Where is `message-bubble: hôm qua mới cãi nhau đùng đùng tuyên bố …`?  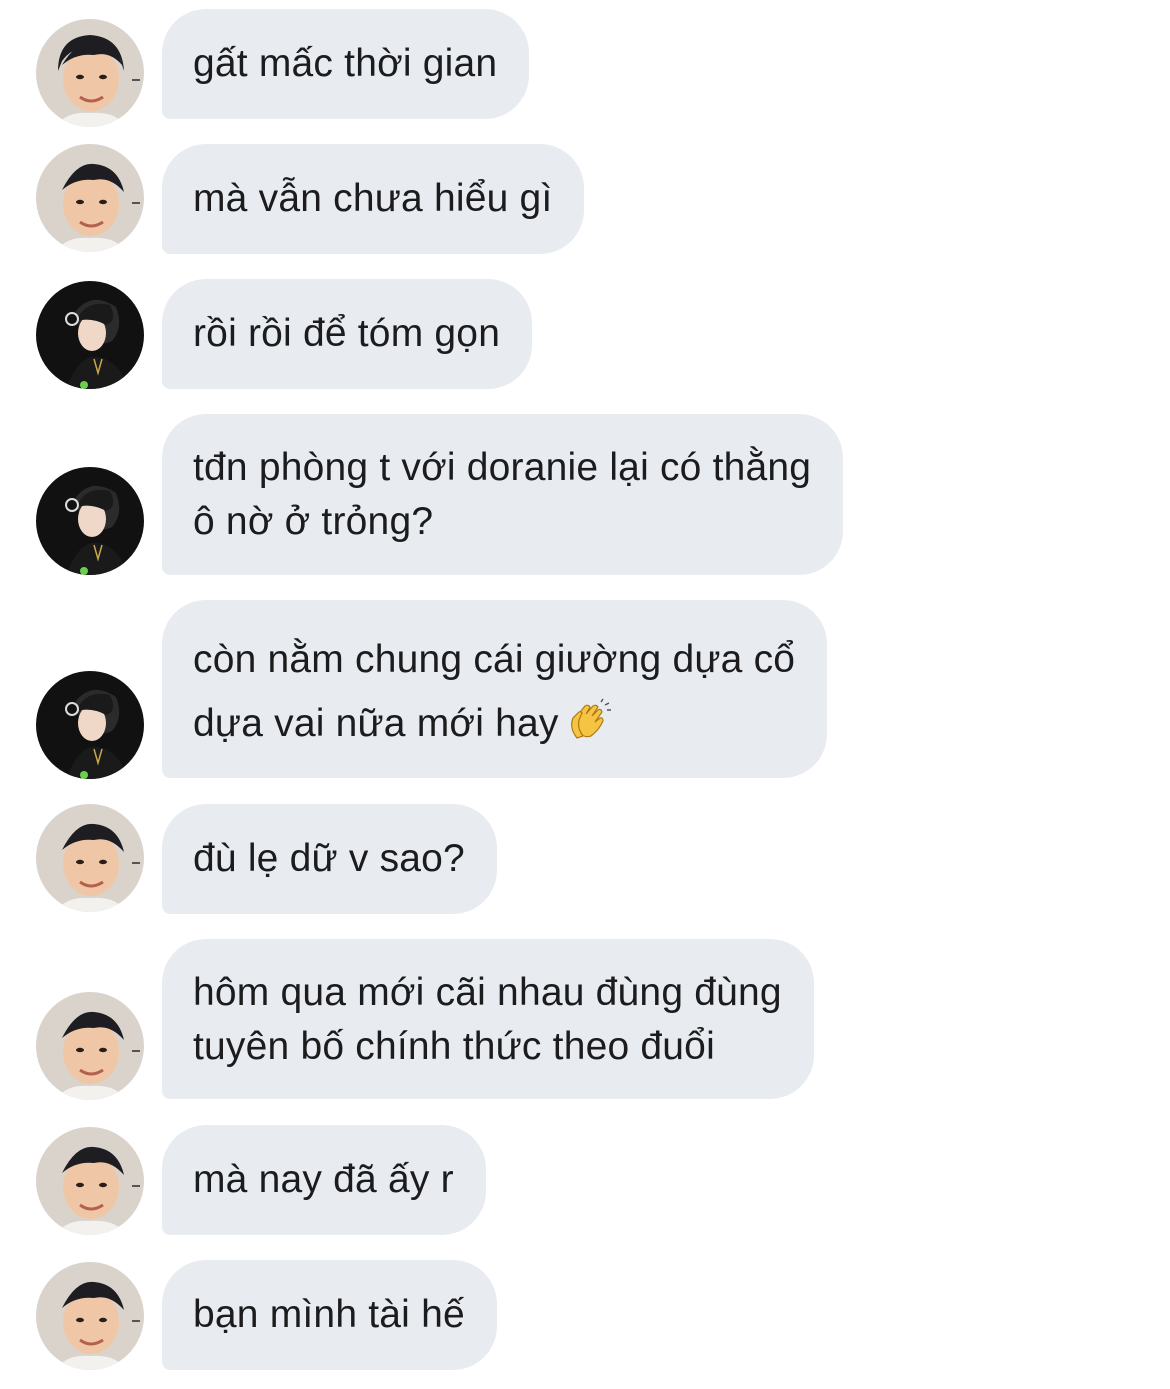
message-bubble: hôm qua mới cãi nhau đùng đùng tuyên bố … is located at coordinates (488, 1019).